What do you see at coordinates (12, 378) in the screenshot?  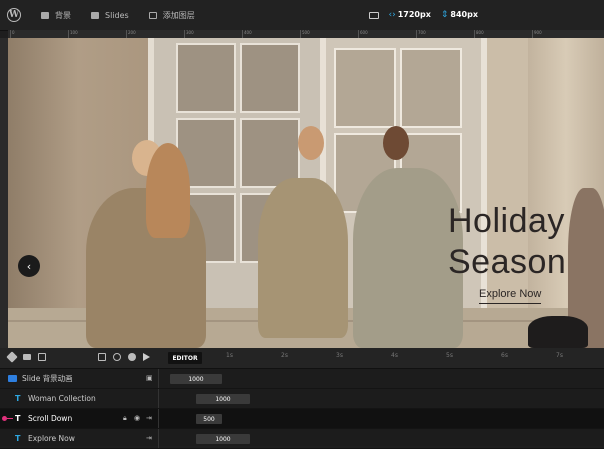 I see `slide-icon` at bounding box center [12, 378].